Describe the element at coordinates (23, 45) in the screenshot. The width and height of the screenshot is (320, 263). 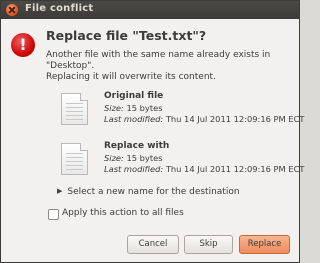
I see `error-icon: !` at that location.